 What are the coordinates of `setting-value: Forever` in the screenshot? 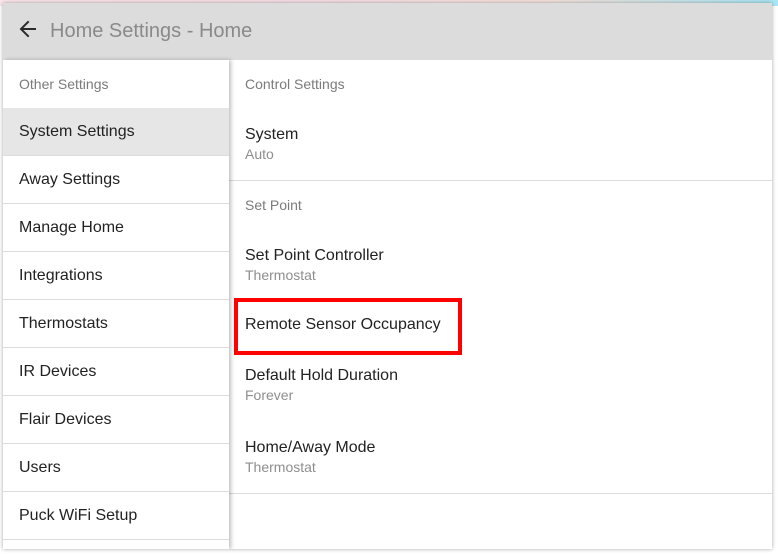 It's located at (269, 395).